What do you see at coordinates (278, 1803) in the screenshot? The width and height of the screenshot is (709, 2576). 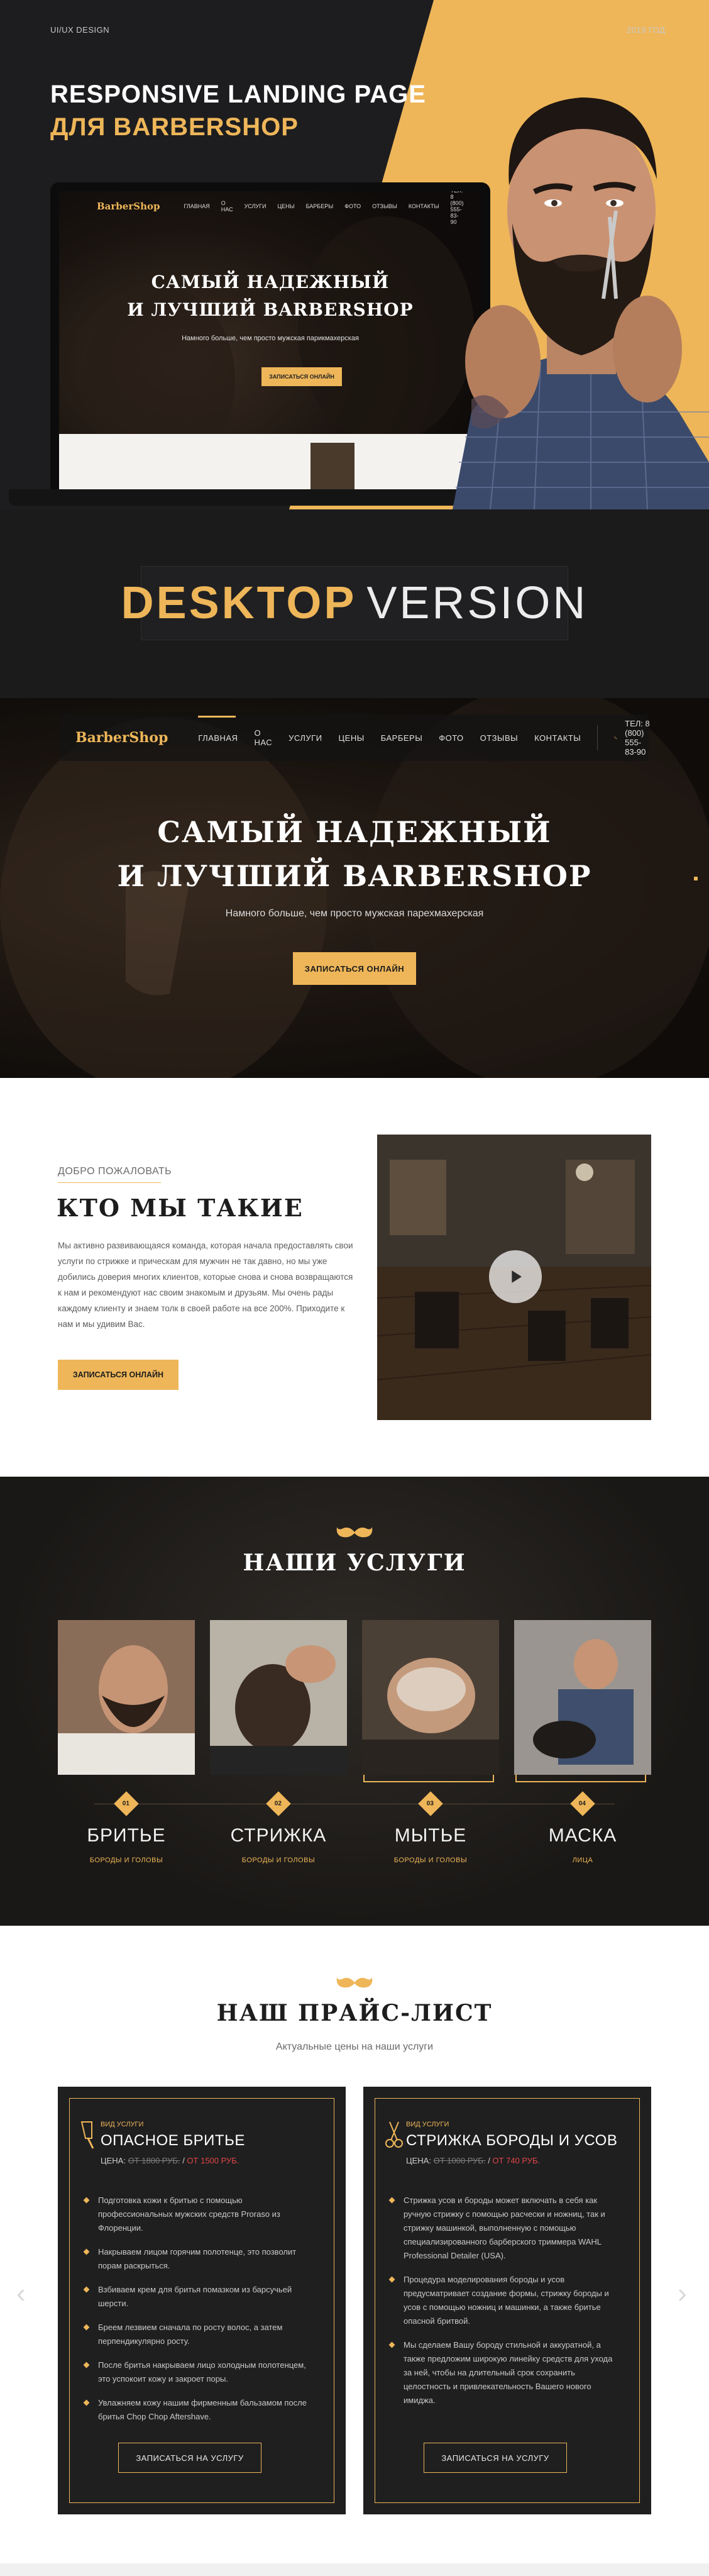 I see `service-marker-2: 02` at bounding box center [278, 1803].